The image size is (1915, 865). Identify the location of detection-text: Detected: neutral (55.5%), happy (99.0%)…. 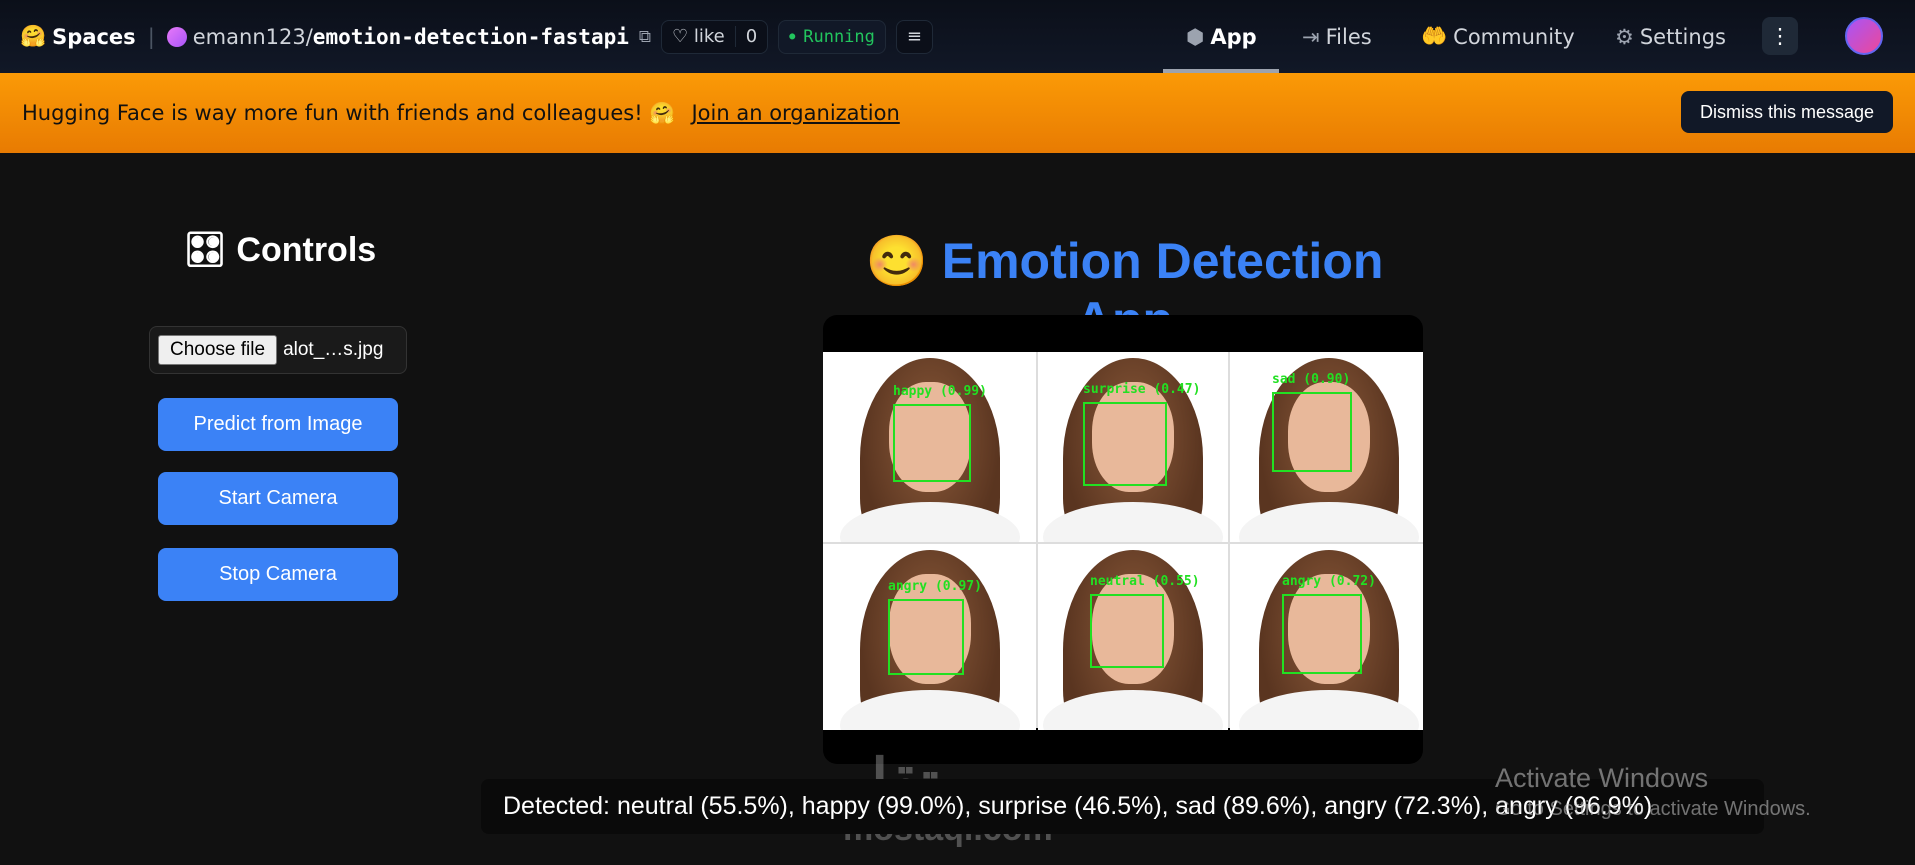
(1078, 806).